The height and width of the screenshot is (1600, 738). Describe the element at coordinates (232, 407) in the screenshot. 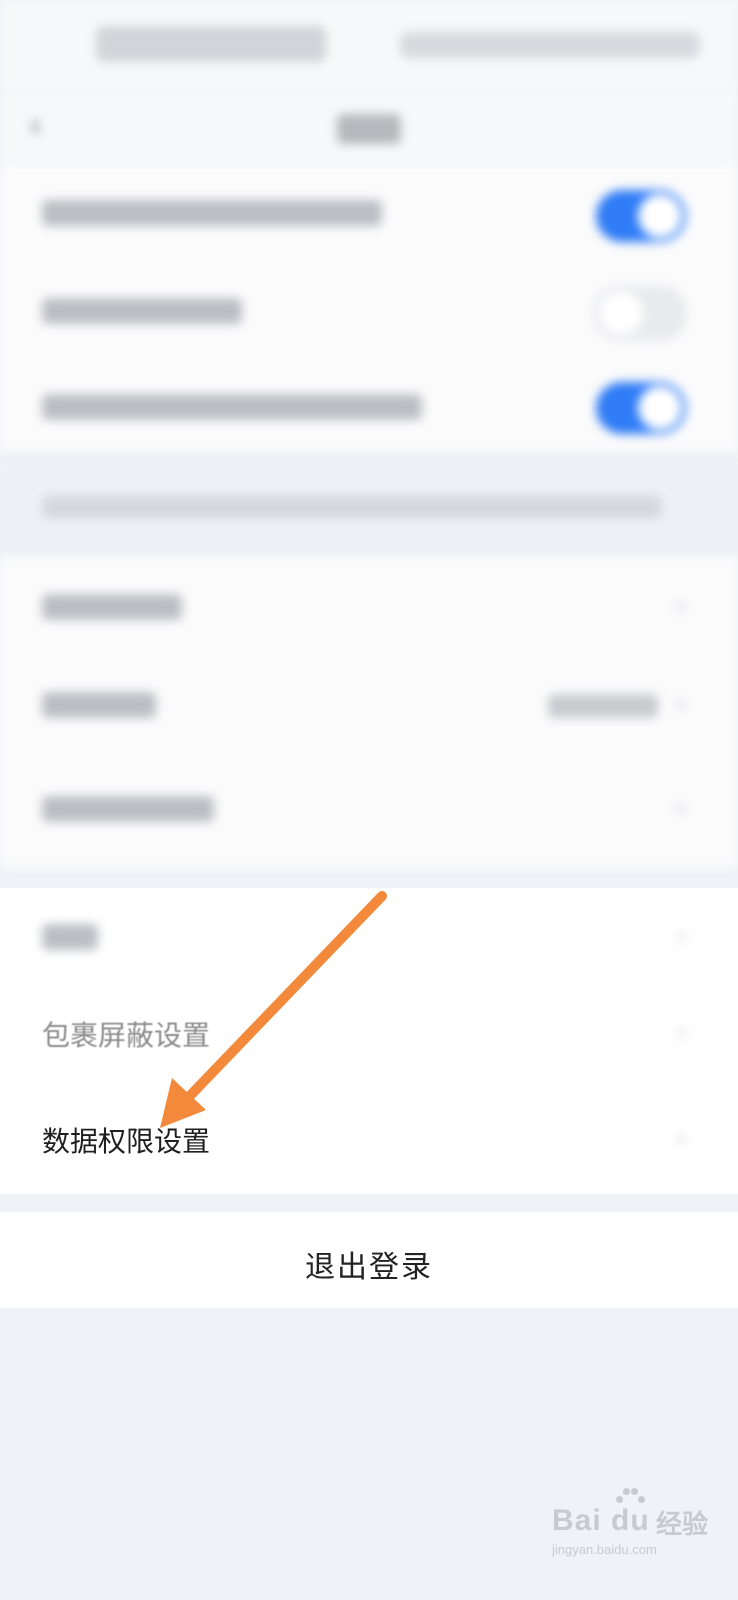

I see `toggle-row-3-label` at that location.